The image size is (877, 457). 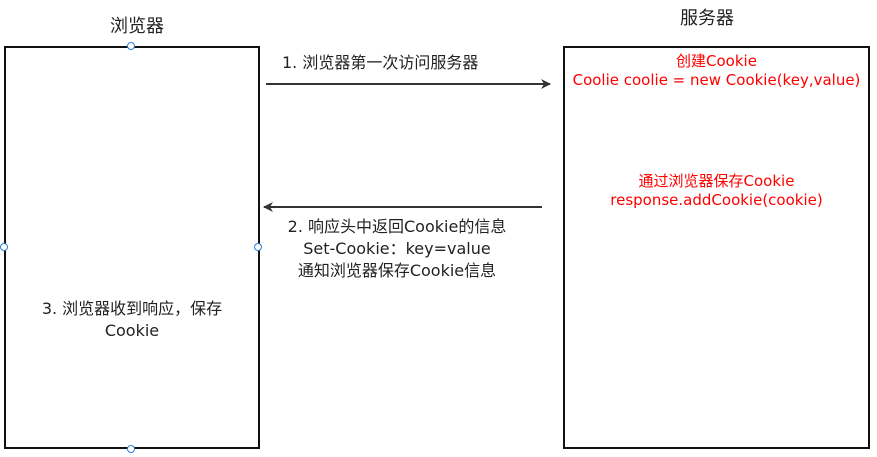 What do you see at coordinates (716, 61) in the screenshot?
I see `server-create-line-1: 创建Cookie` at bounding box center [716, 61].